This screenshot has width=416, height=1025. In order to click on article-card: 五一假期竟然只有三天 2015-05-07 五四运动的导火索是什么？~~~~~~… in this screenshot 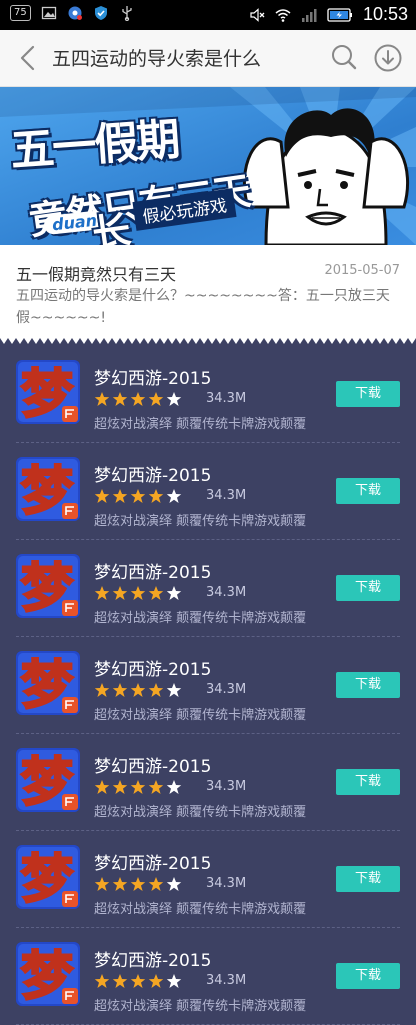, I will do `click(208, 292)`.